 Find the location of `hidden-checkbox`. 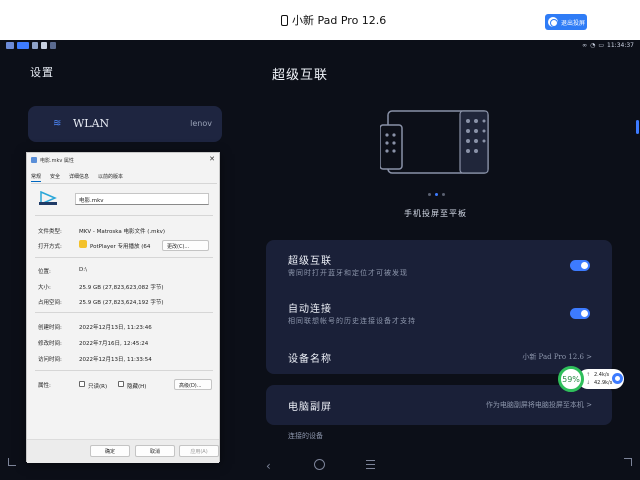

hidden-checkbox is located at coordinates (121, 384).